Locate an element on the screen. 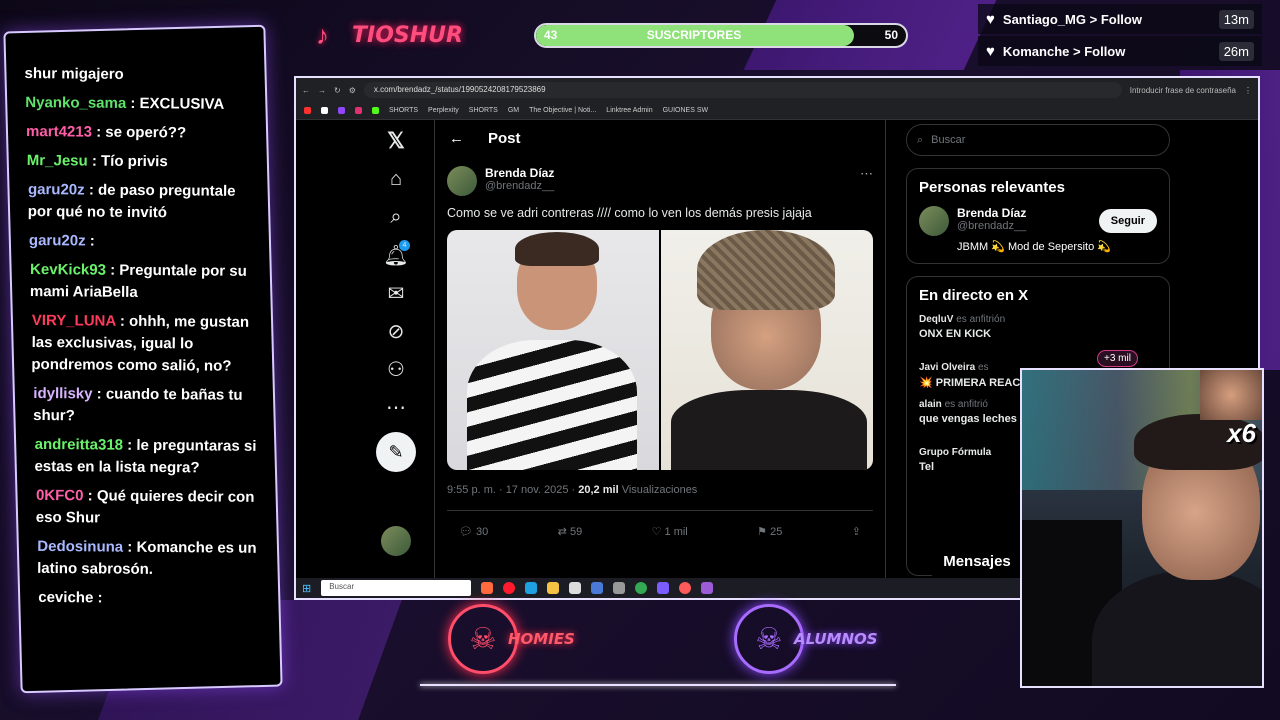 This screenshot has height=720, width=1280. chat-username: Mr_Jesu is located at coordinates (57, 161).